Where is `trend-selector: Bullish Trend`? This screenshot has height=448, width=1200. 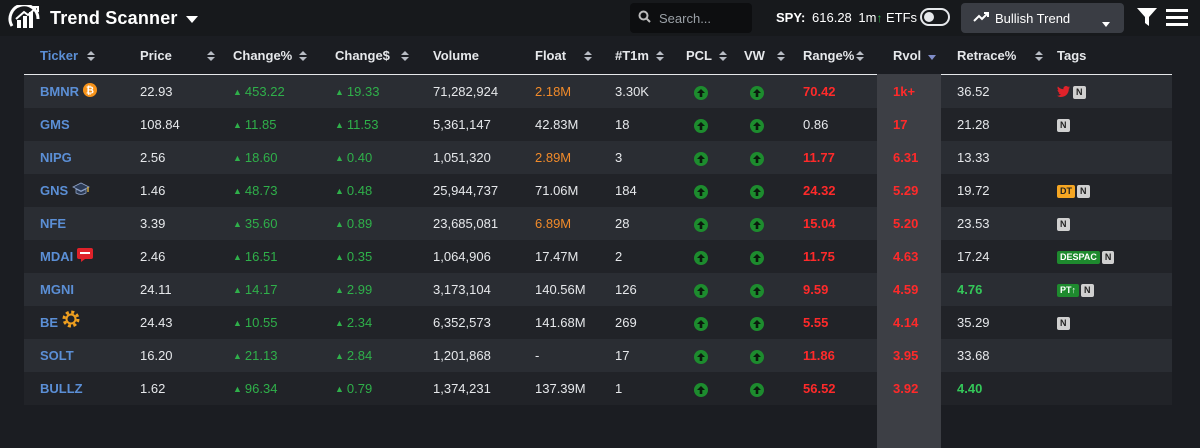
trend-selector: Bullish Trend is located at coordinates (1042, 18).